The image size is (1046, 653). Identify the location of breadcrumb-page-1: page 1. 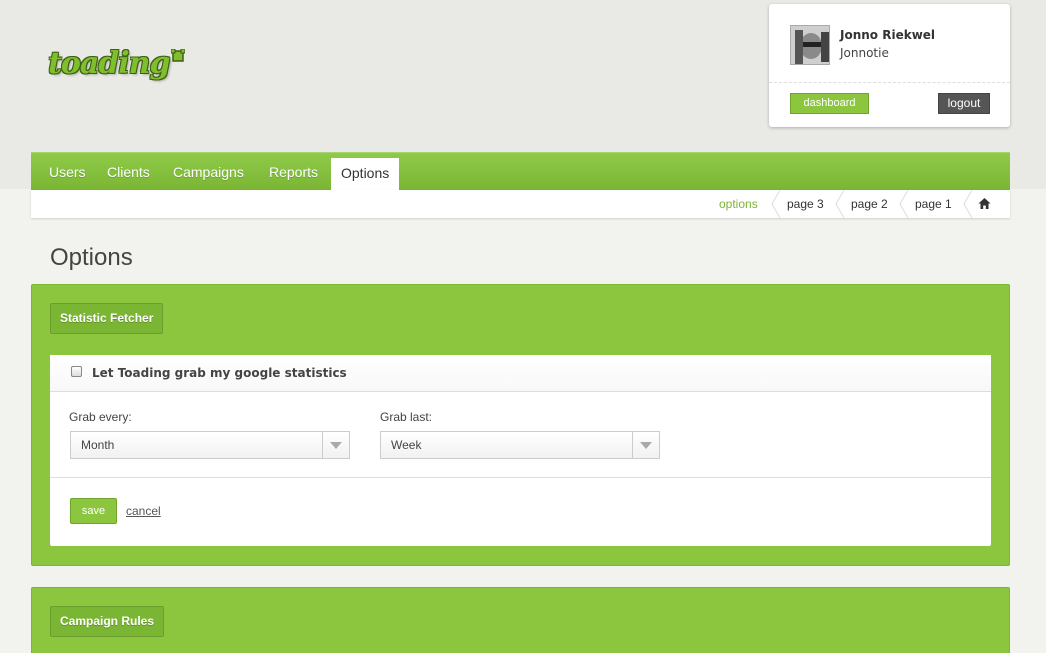
(933, 204).